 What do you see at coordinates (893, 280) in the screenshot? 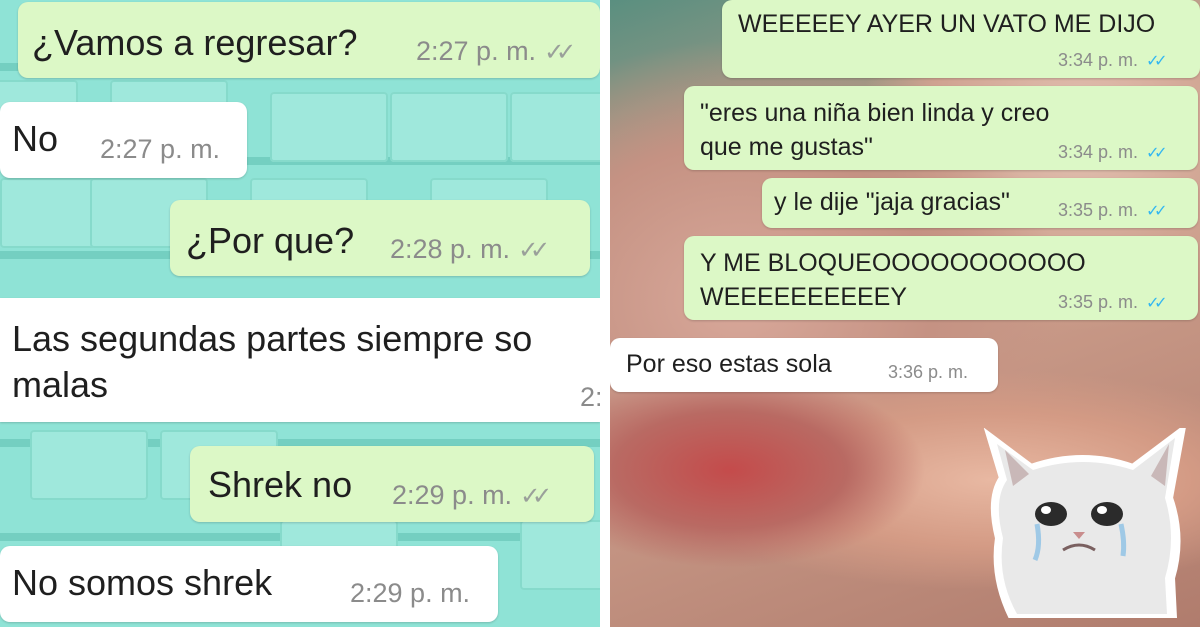
I see `message-text: Y ME BLOQUEOOOOOOOOOOO WEEEEEEEEEEY` at bounding box center [893, 280].